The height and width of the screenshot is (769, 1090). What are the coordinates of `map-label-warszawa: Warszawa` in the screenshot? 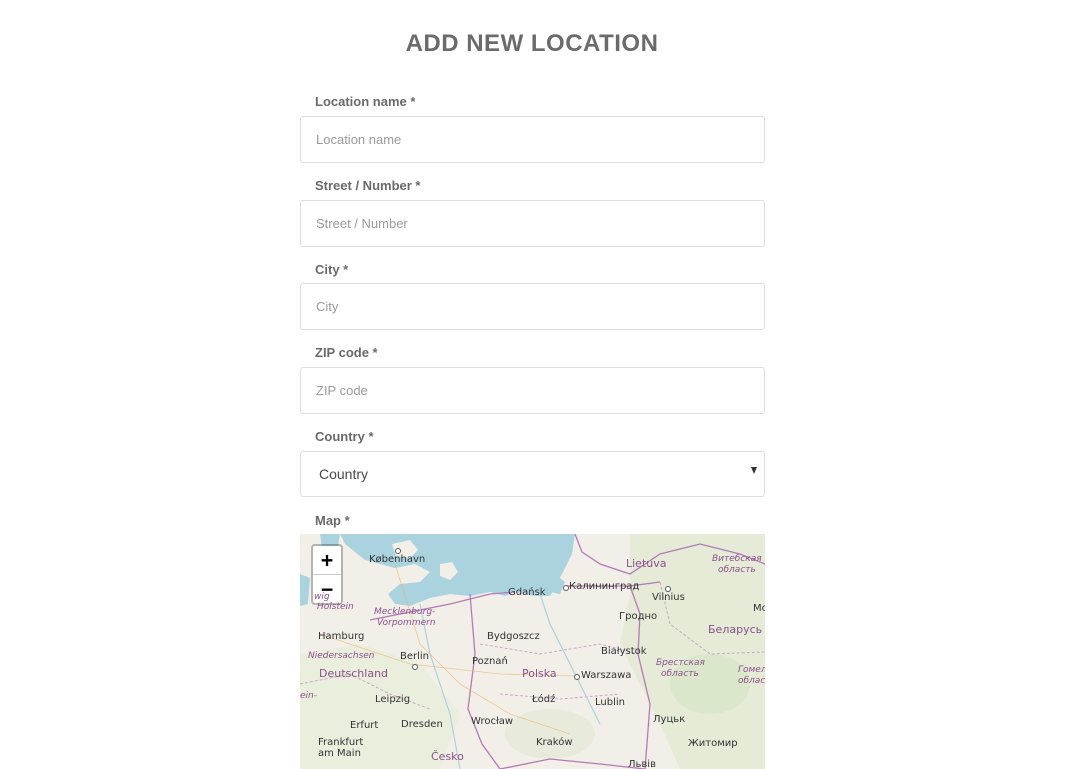 It's located at (606, 675).